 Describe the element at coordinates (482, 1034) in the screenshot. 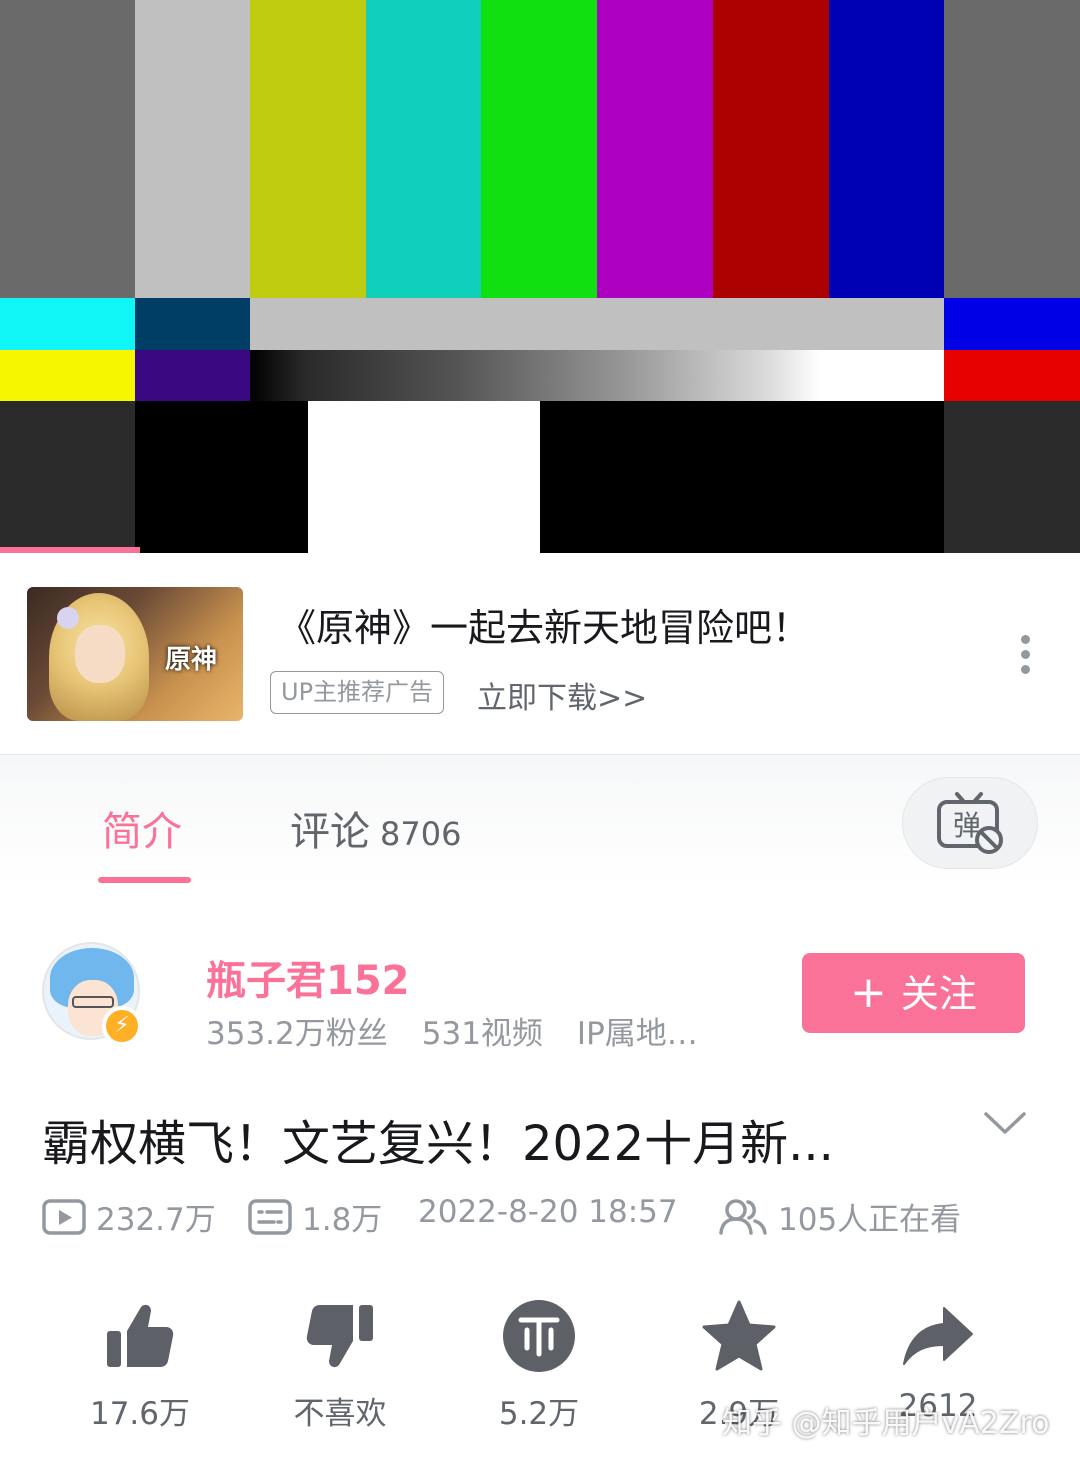

I see `uploader-videos: 531视频` at that location.